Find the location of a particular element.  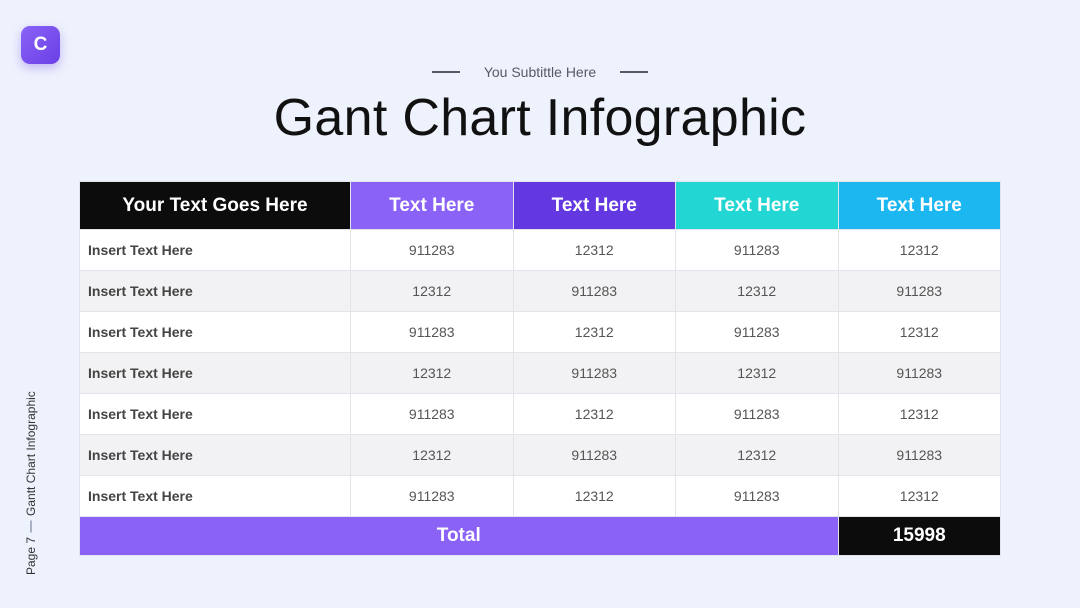

header-cell-2: Text Here is located at coordinates (594, 205).